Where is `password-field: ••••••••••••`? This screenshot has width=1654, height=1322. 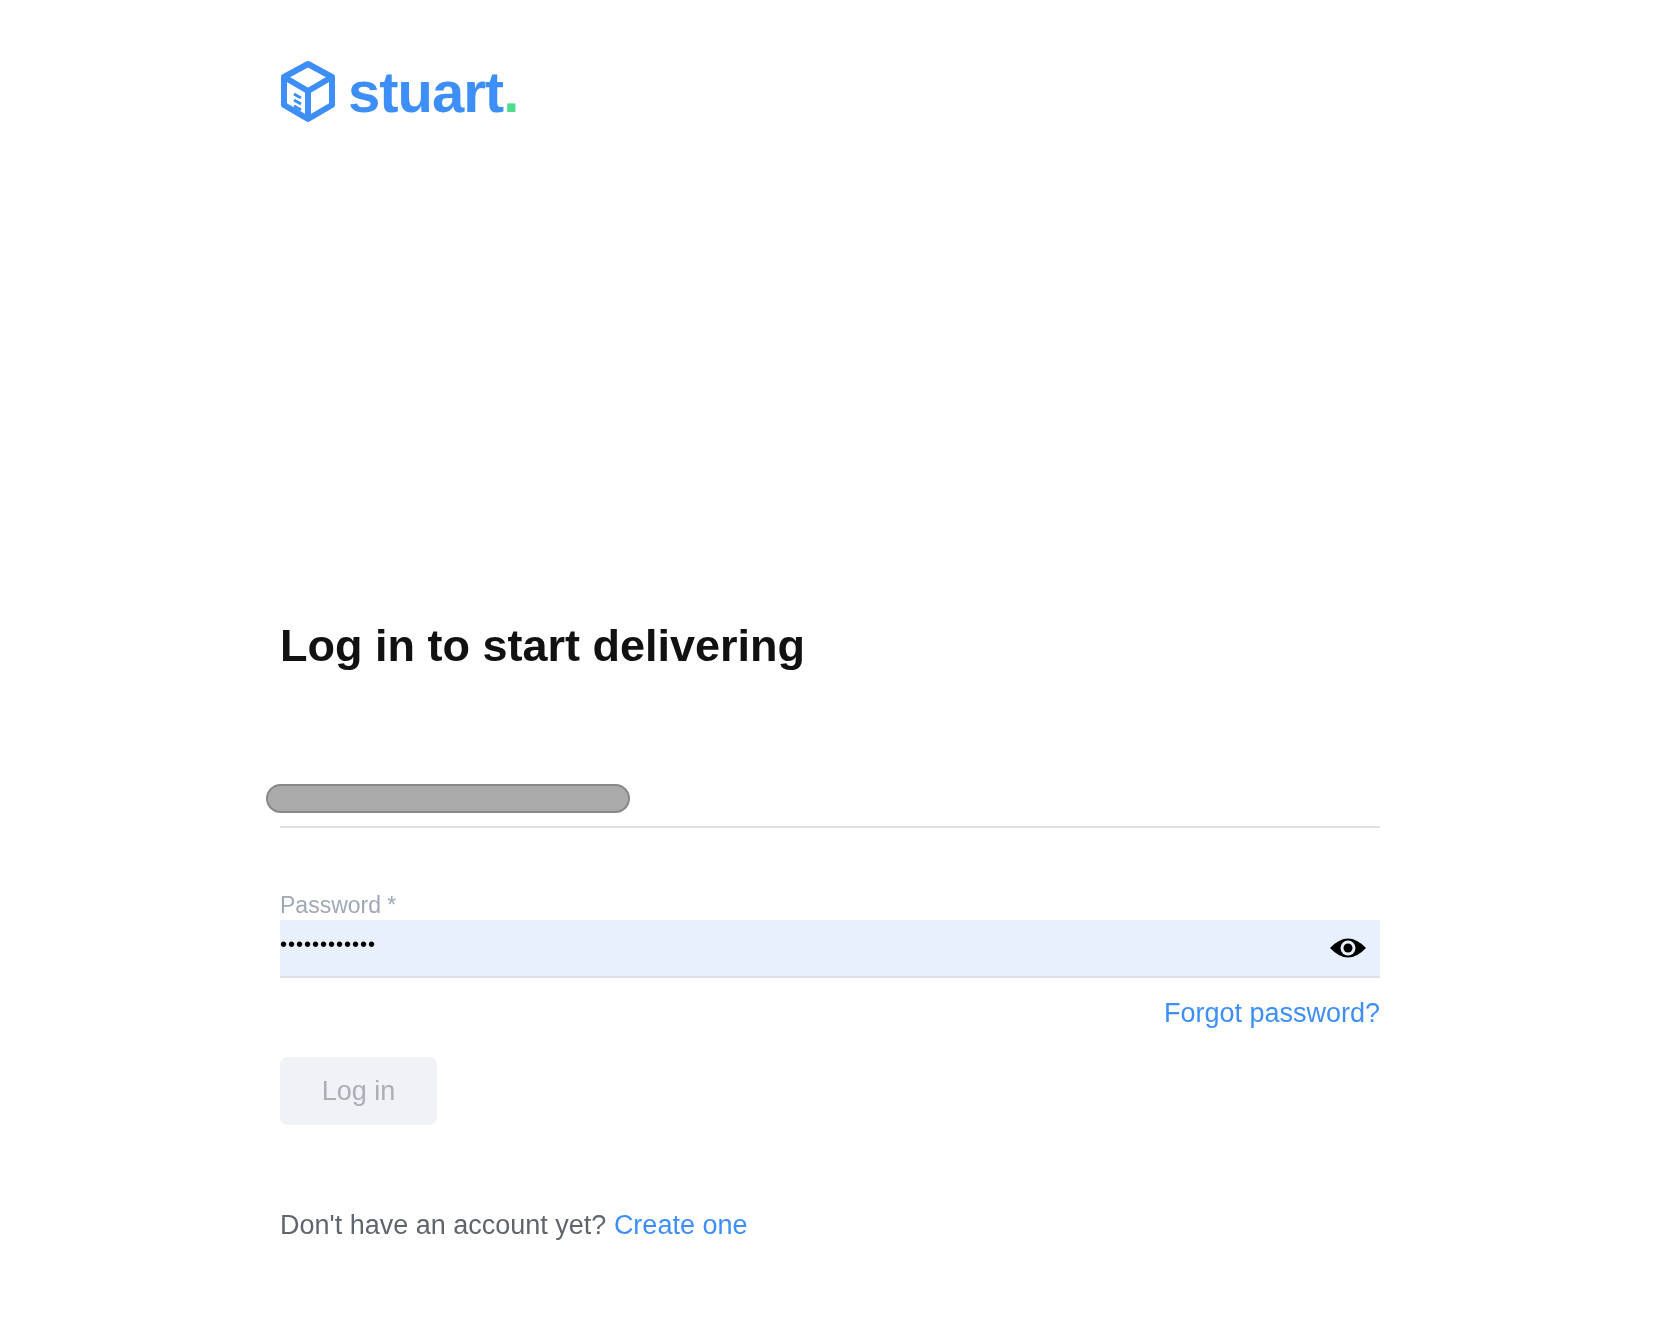 password-field: •••••••••••• is located at coordinates (830, 949).